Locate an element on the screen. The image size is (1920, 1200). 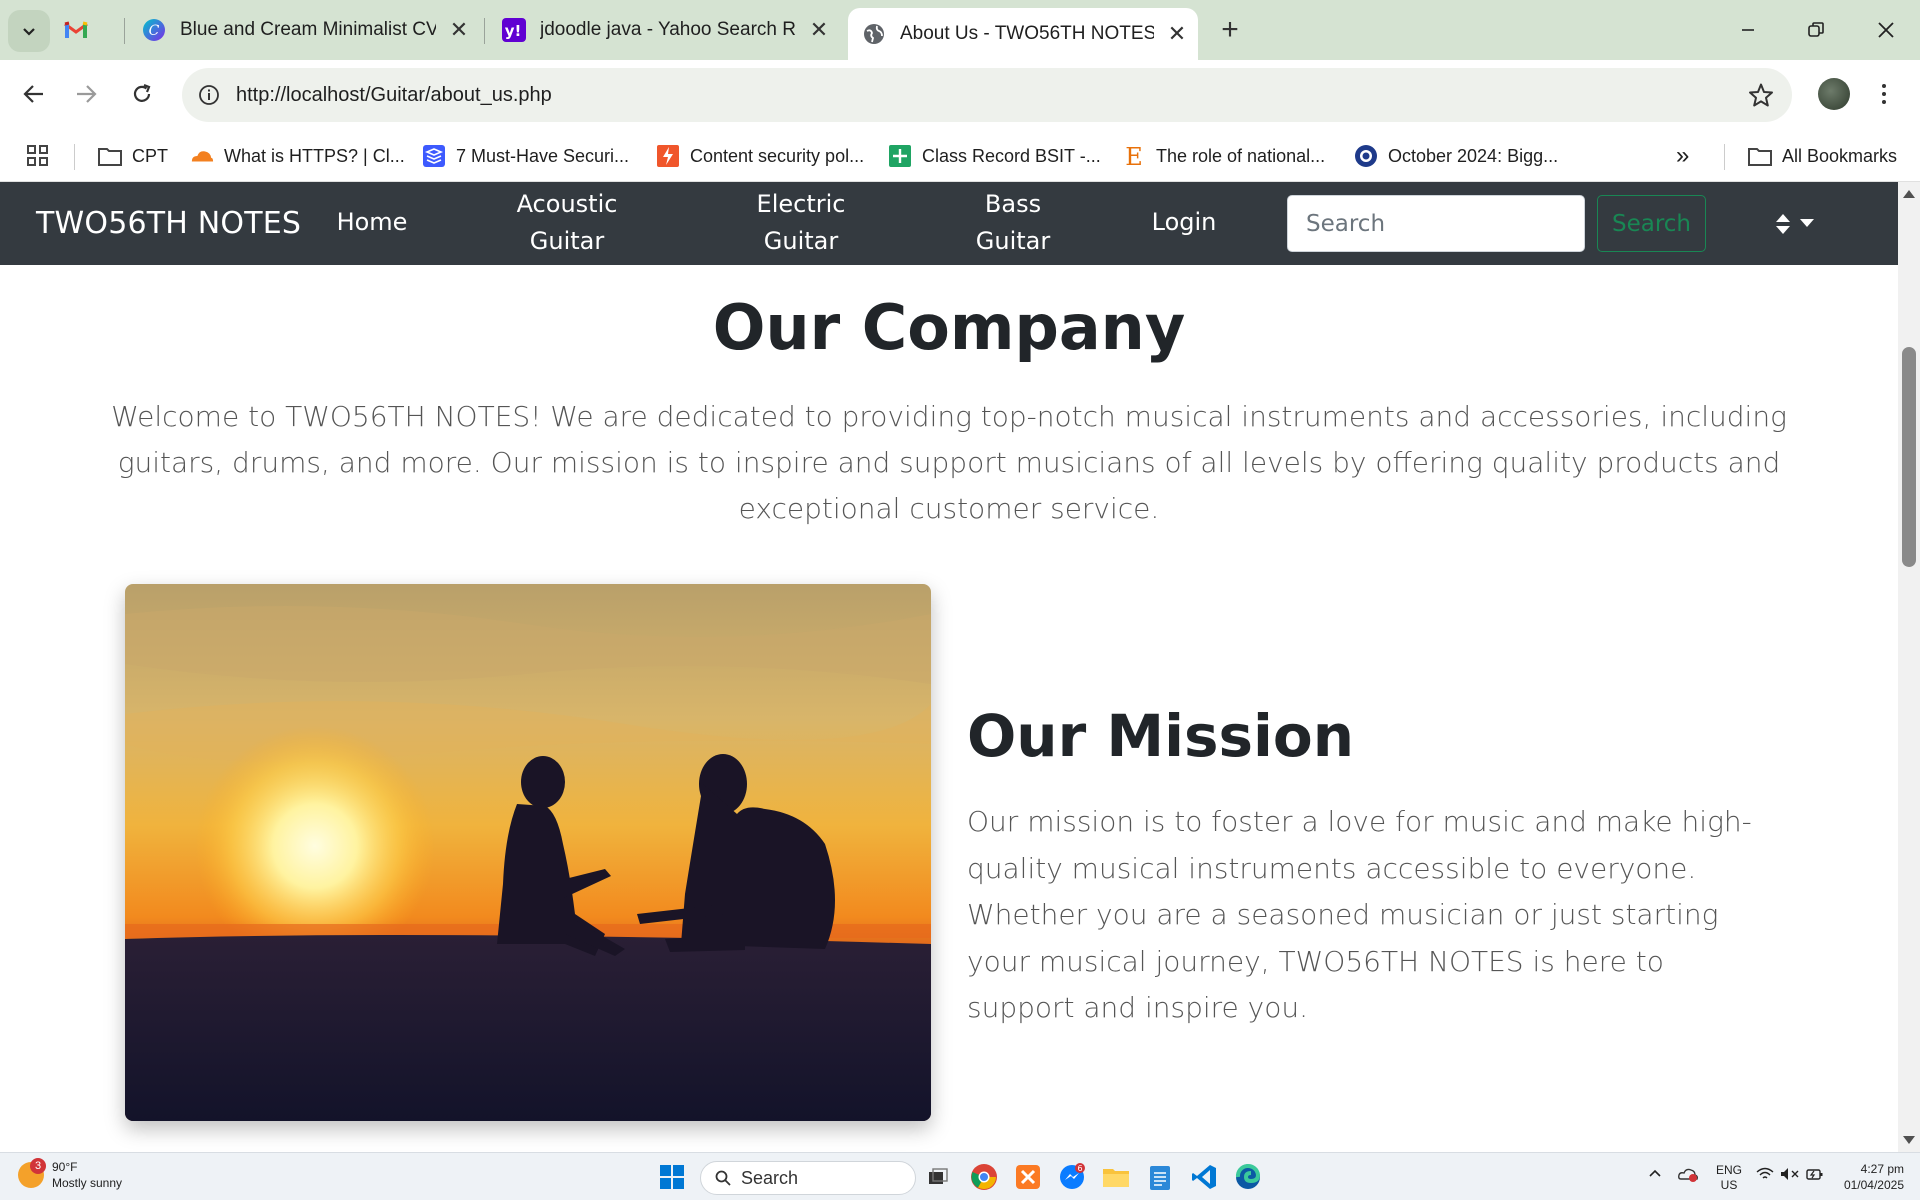
tab-separator is located at coordinates (124, 31).